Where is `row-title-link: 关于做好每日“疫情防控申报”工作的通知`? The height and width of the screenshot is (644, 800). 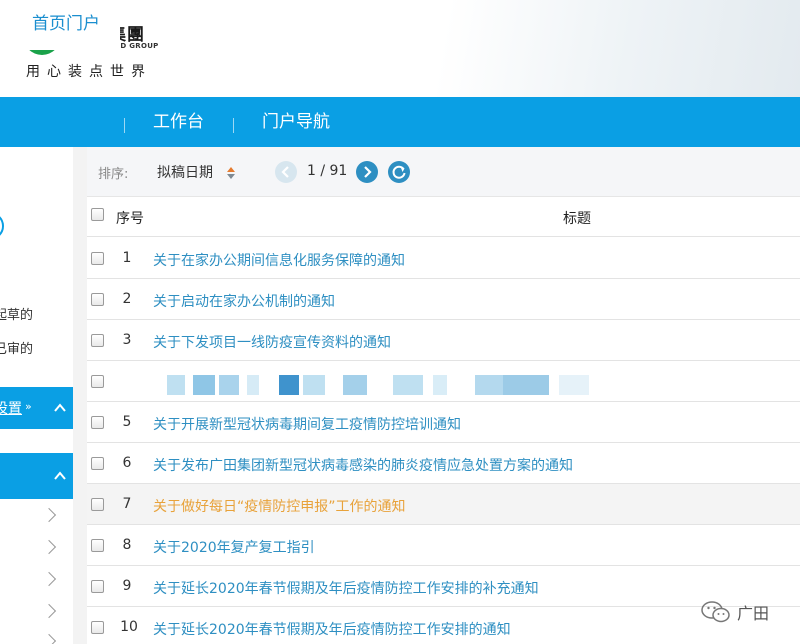 row-title-link: 关于做好每日“疫情防控申报”工作的通知 is located at coordinates (279, 506).